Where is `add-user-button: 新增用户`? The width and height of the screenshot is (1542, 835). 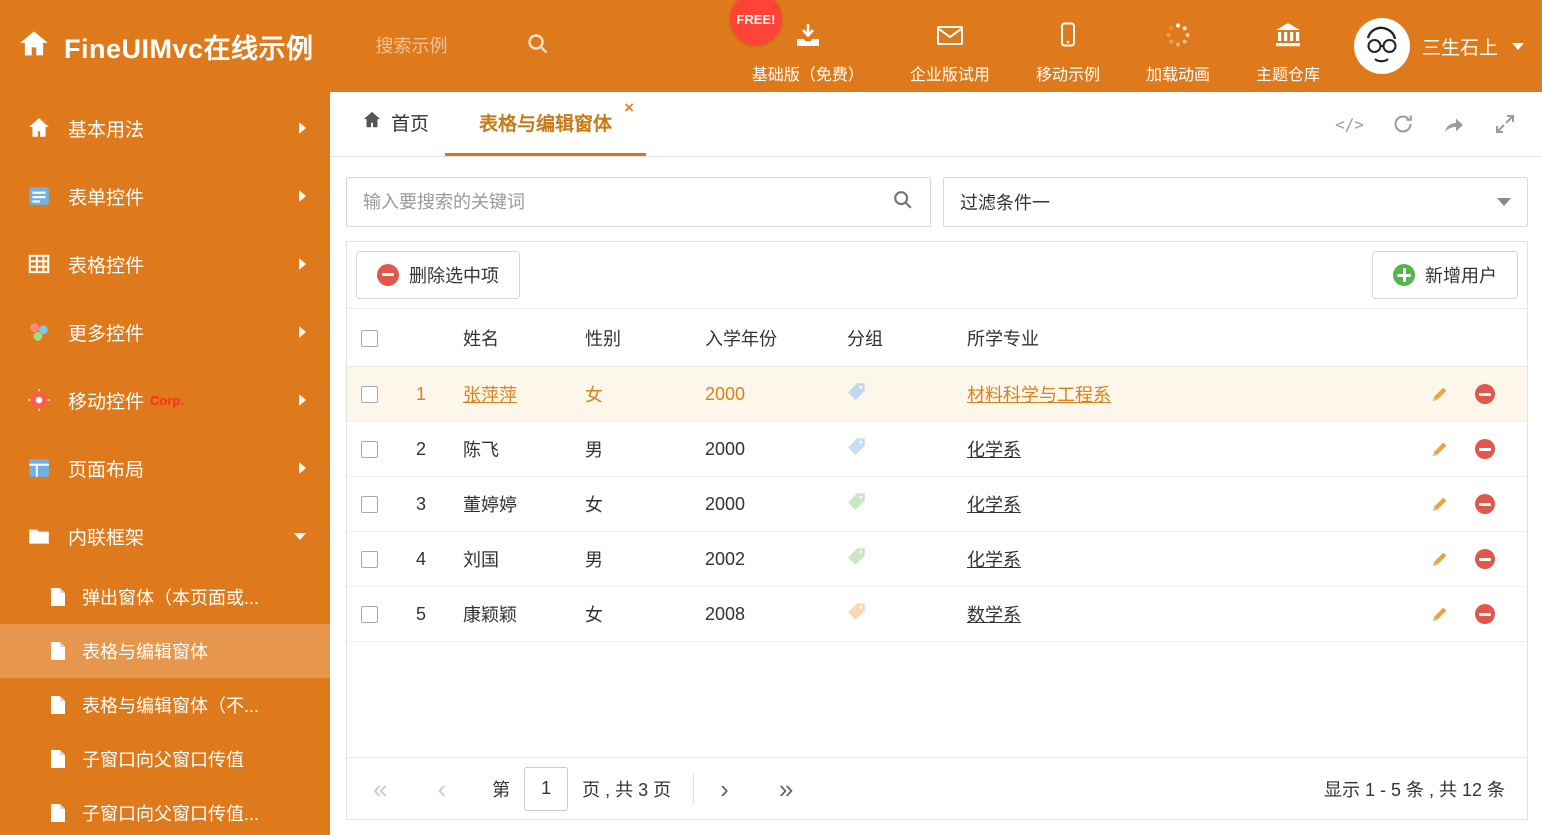 add-user-button: 新增用户 is located at coordinates (1445, 275).